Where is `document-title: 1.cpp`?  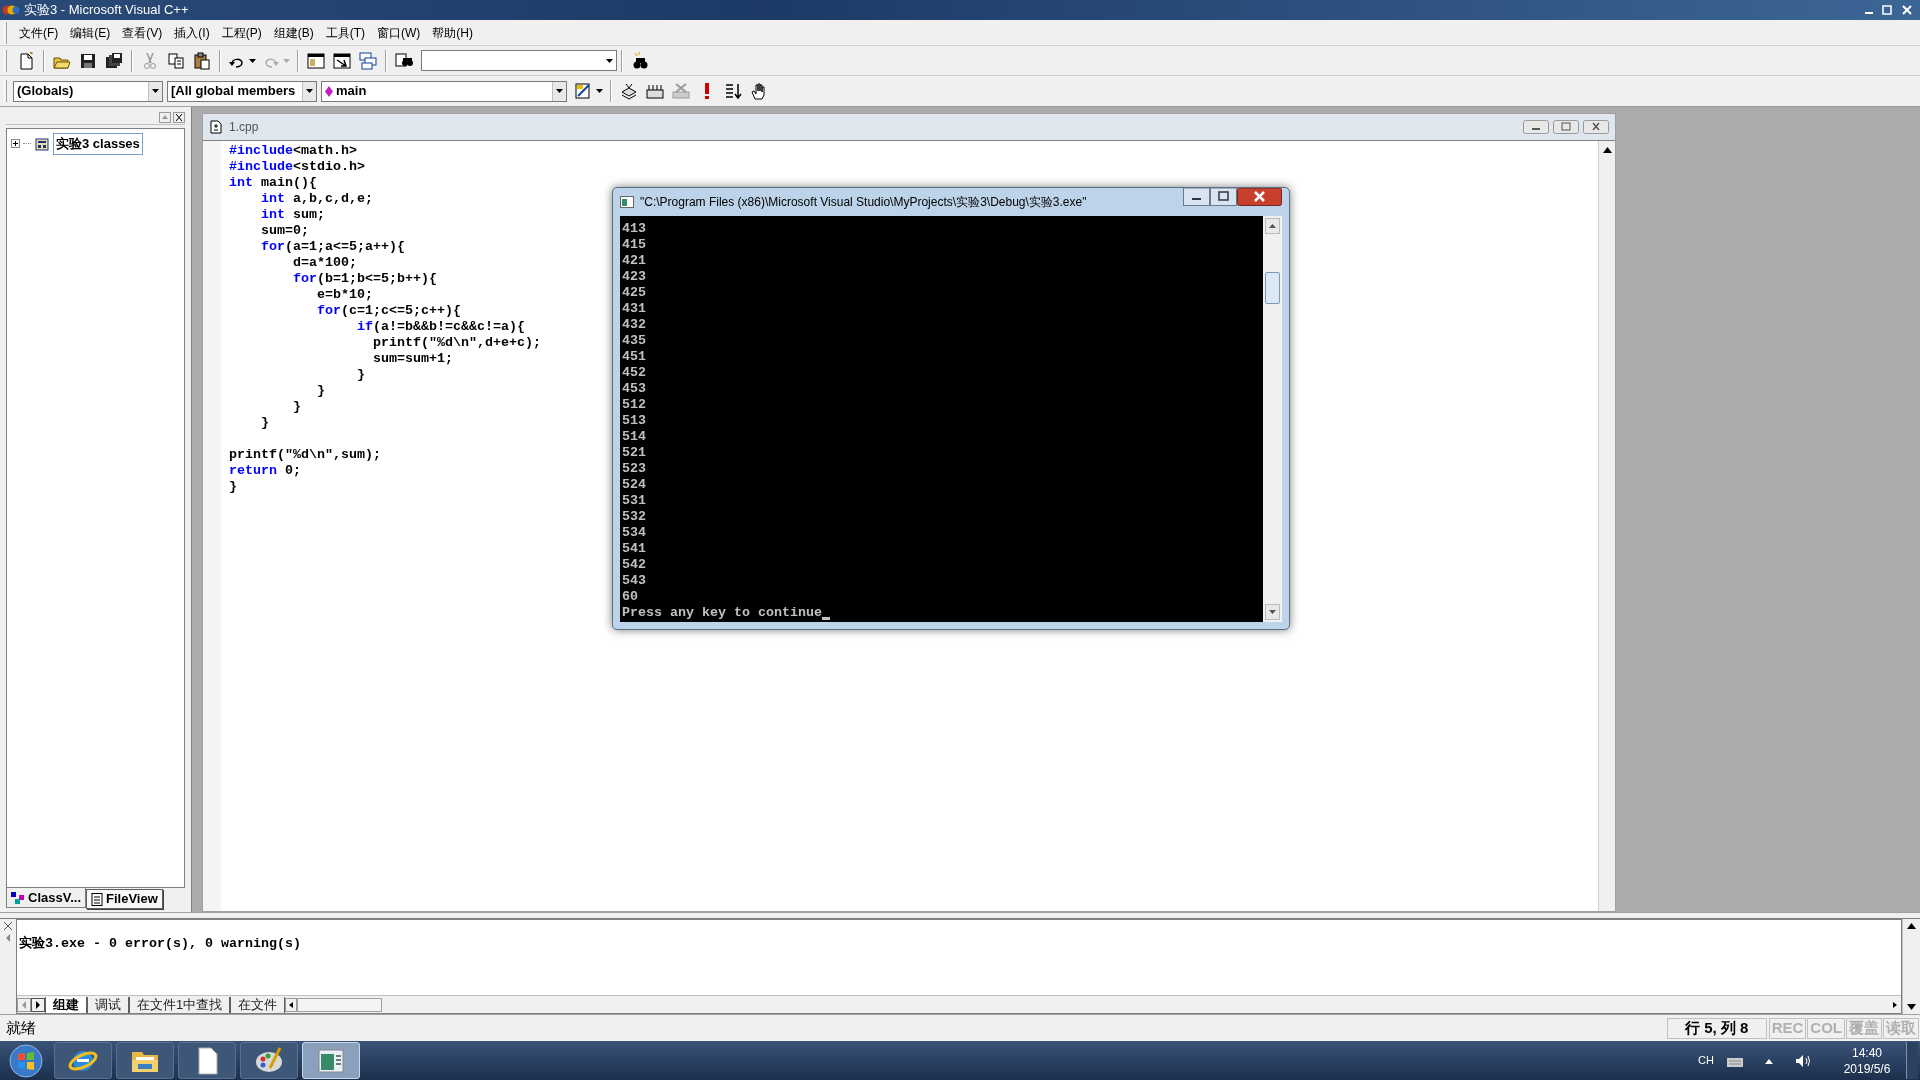 document-title: 1.cpp is located at coordinates (244, 127).